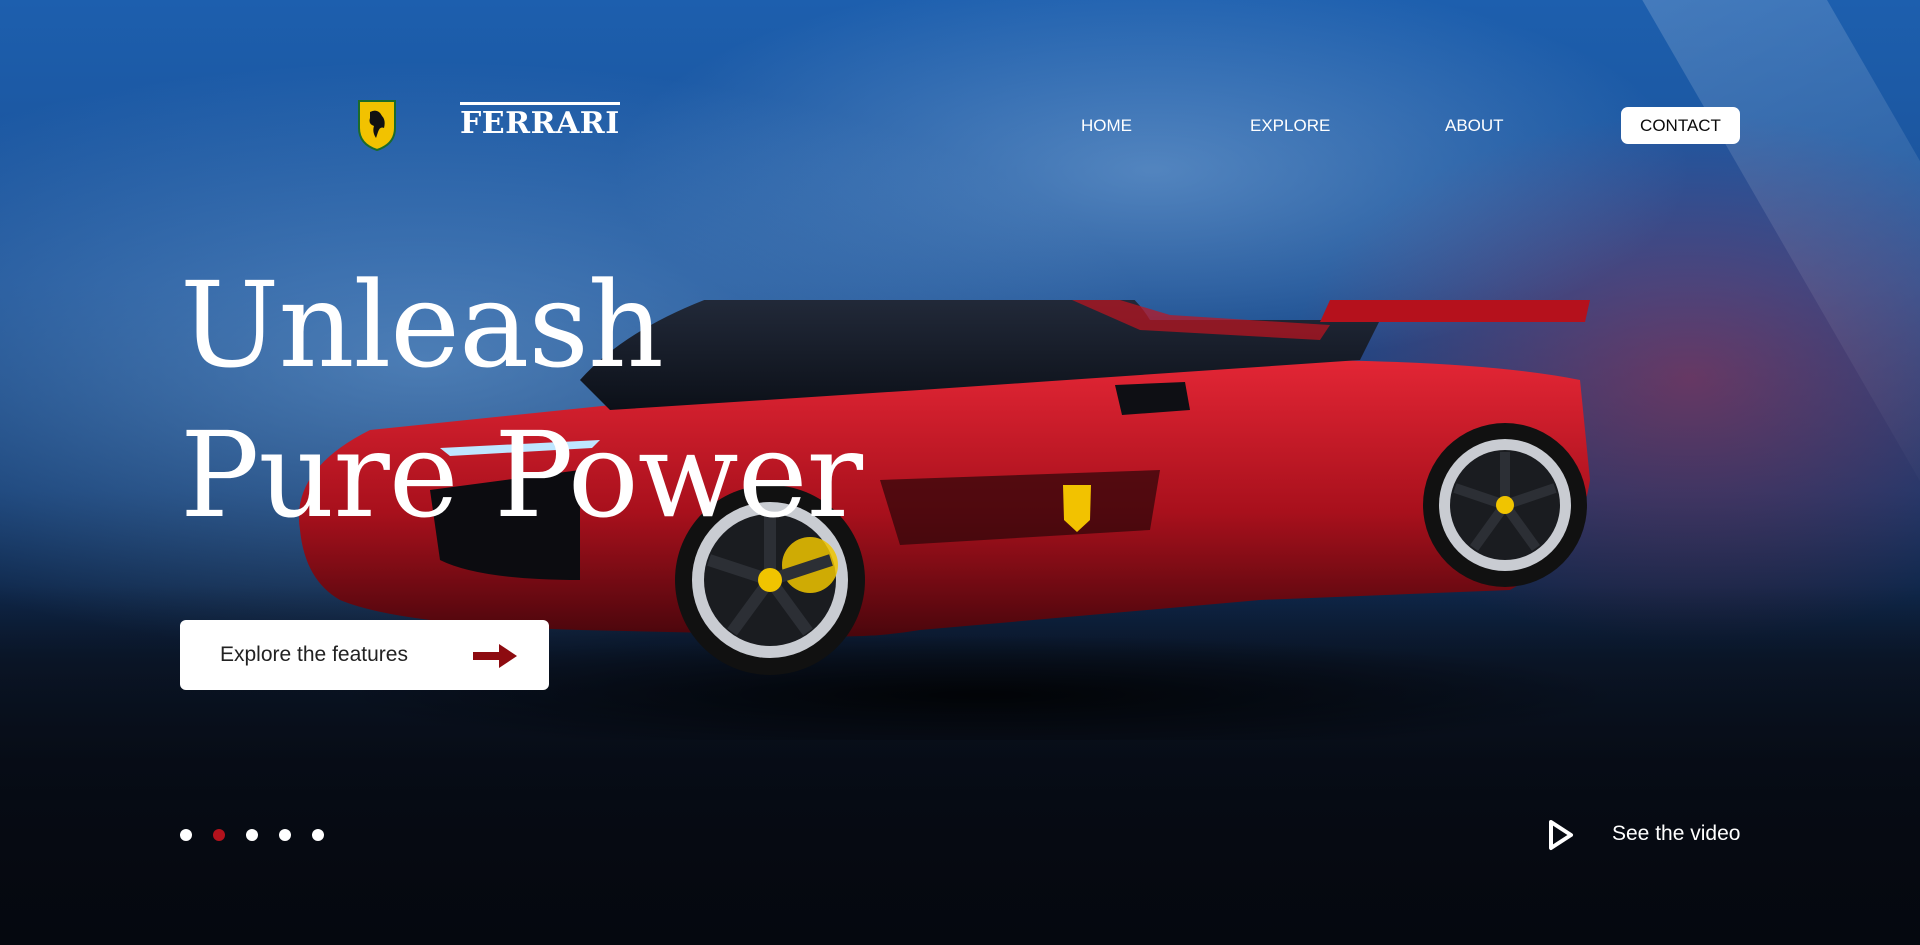 The width and height of the screenshot is (1920, 945). What do you see at coordinates (422, 325) in the screenshot?
I see `hero-title-line-1: Unleash` at bounding box center [422, 325].